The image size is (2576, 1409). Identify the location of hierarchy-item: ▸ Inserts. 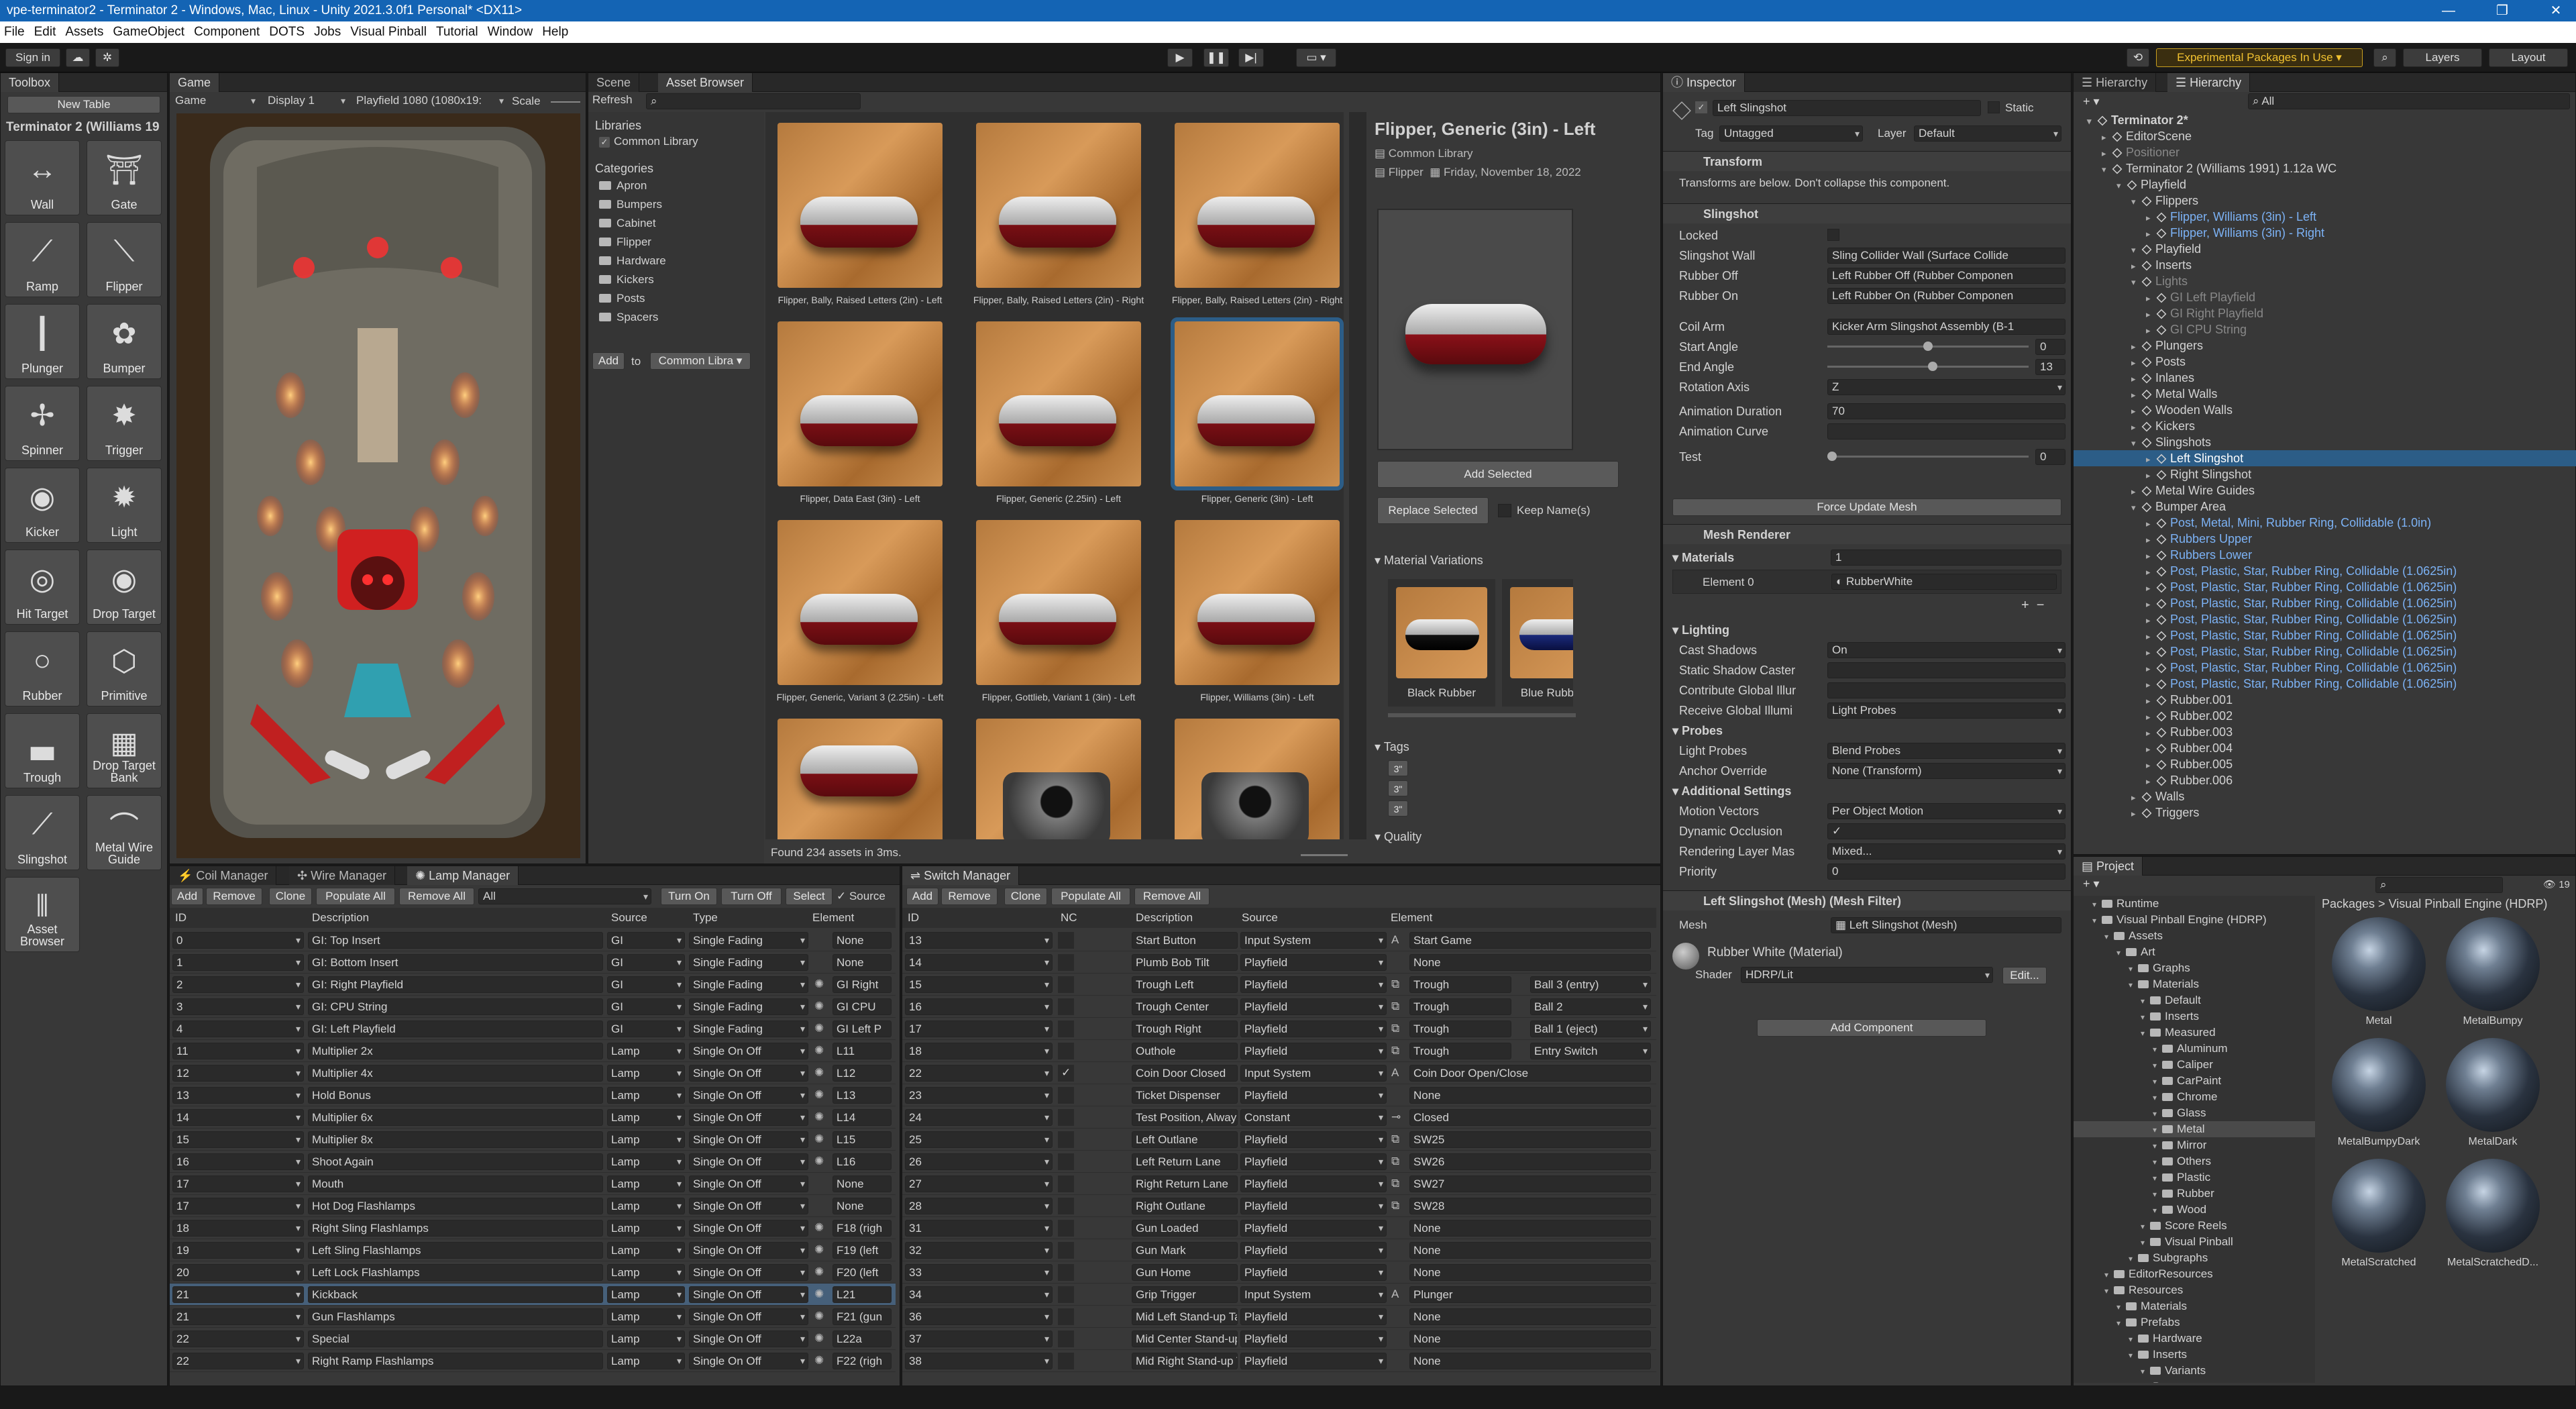
(2325, 265).